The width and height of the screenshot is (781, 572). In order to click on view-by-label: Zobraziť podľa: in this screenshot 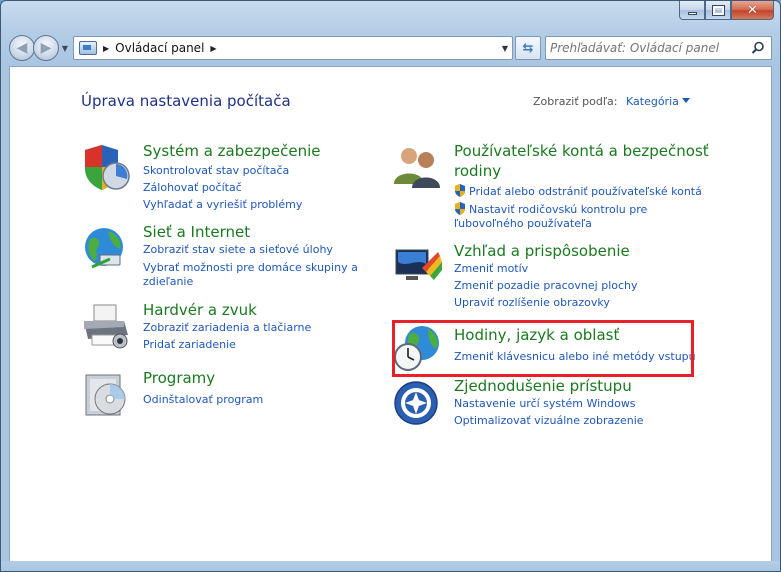, I will do `click(575, 101)`.